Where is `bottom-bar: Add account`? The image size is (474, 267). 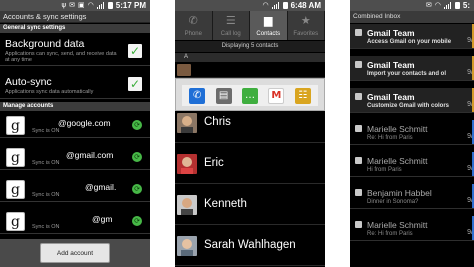 bottom-bar: Add account is located at coordinates (75, 253).